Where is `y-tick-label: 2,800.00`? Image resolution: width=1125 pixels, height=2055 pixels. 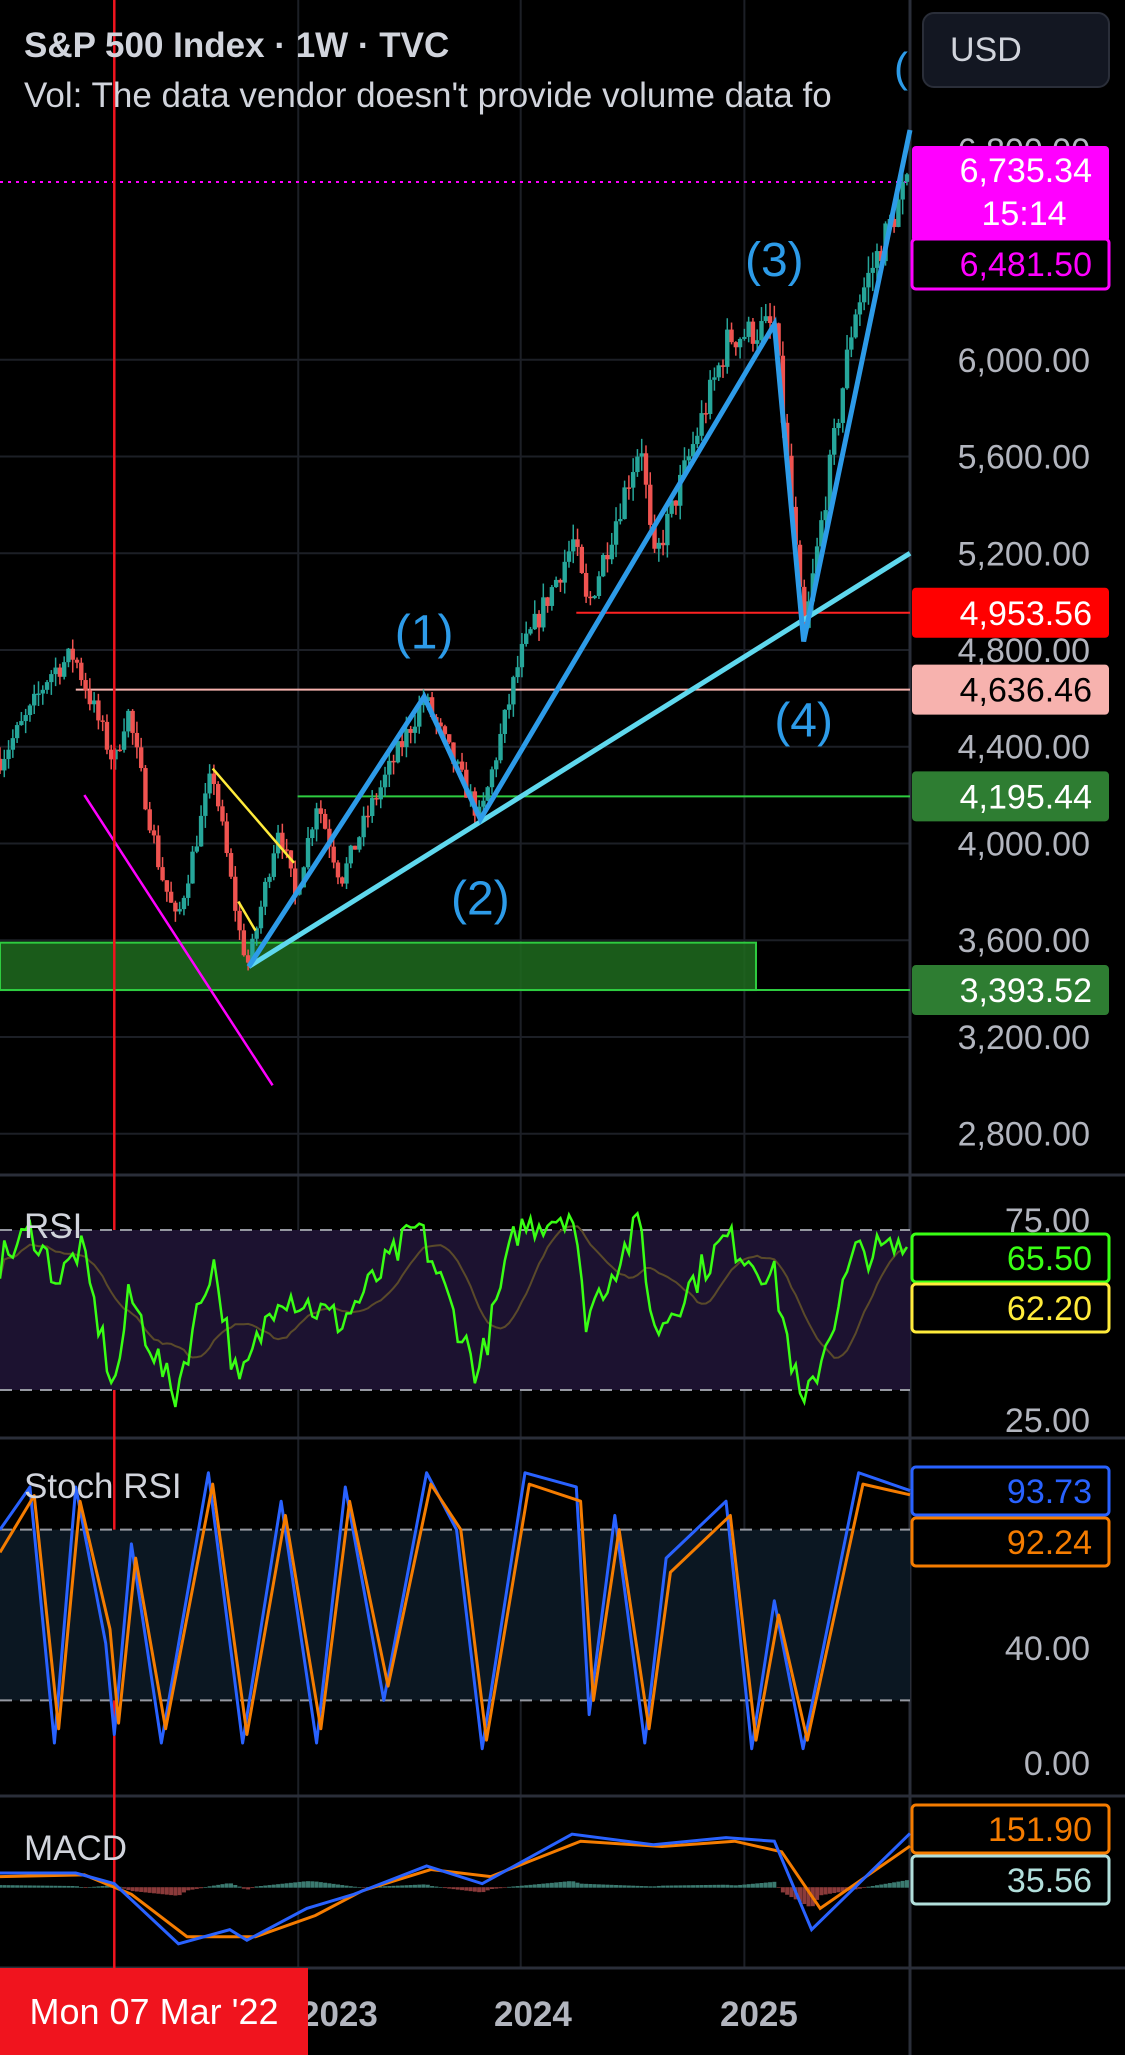
y-tick-label: 2,800.00 is located at coordinates (1024, 1135).